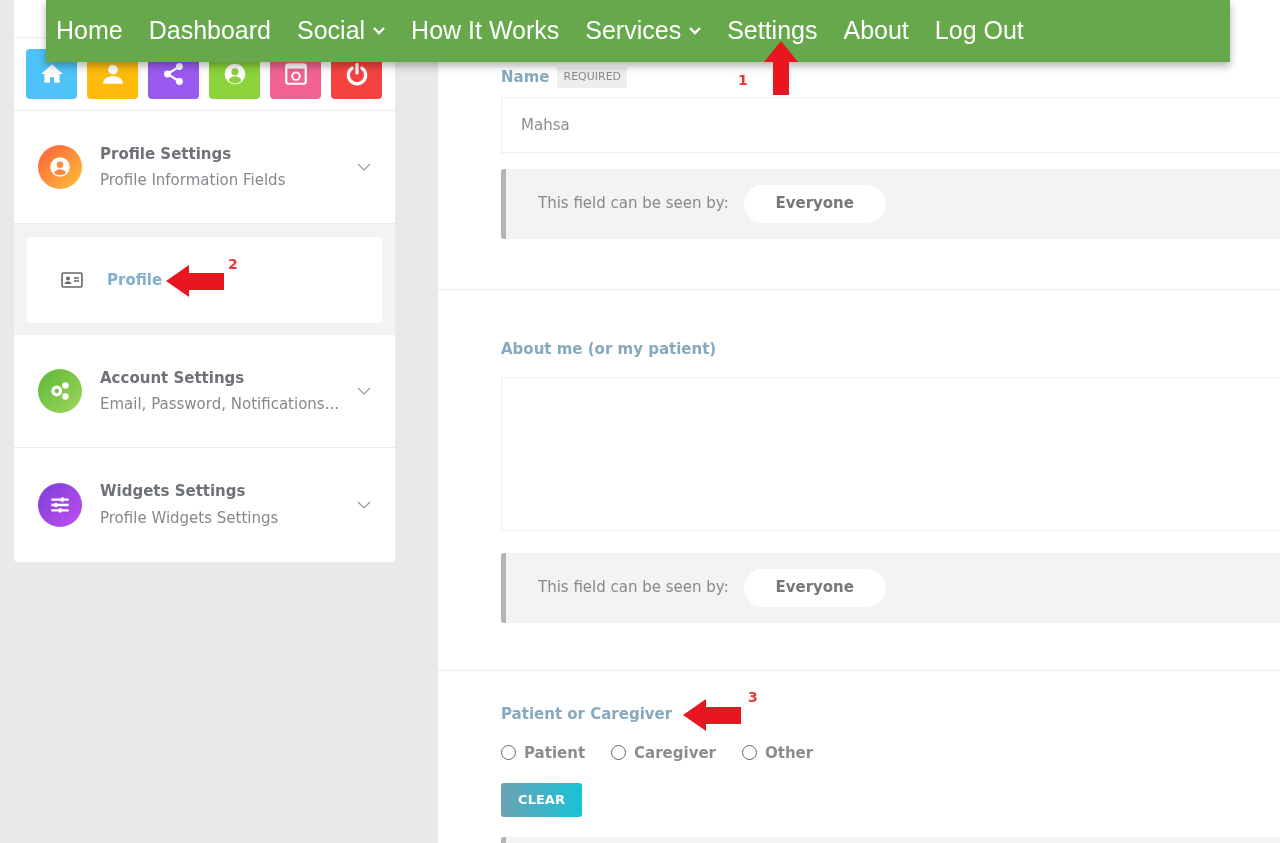 The height and width of the screenshot is (843, 1280). I want to click on menu-link: Social, so click(341, 31).